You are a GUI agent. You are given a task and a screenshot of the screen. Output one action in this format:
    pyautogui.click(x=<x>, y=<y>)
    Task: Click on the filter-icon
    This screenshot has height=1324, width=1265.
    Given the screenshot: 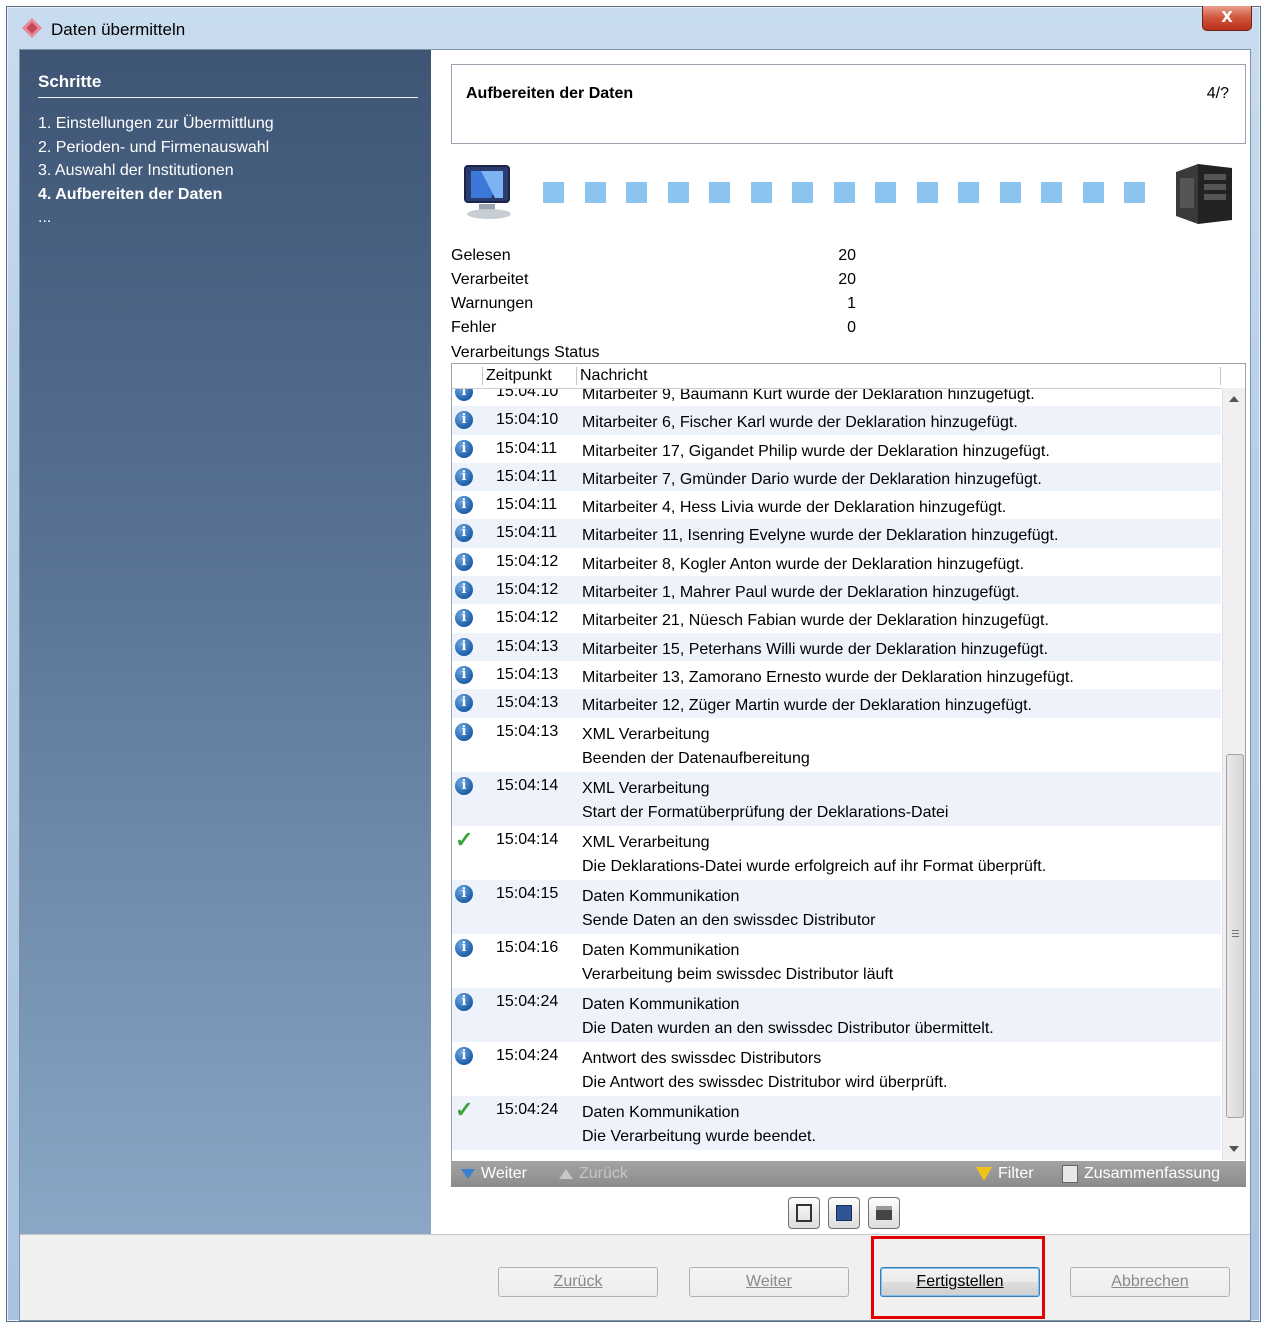 What is the action you would take?
    pyautogui.click(x=984, y=1173)
    